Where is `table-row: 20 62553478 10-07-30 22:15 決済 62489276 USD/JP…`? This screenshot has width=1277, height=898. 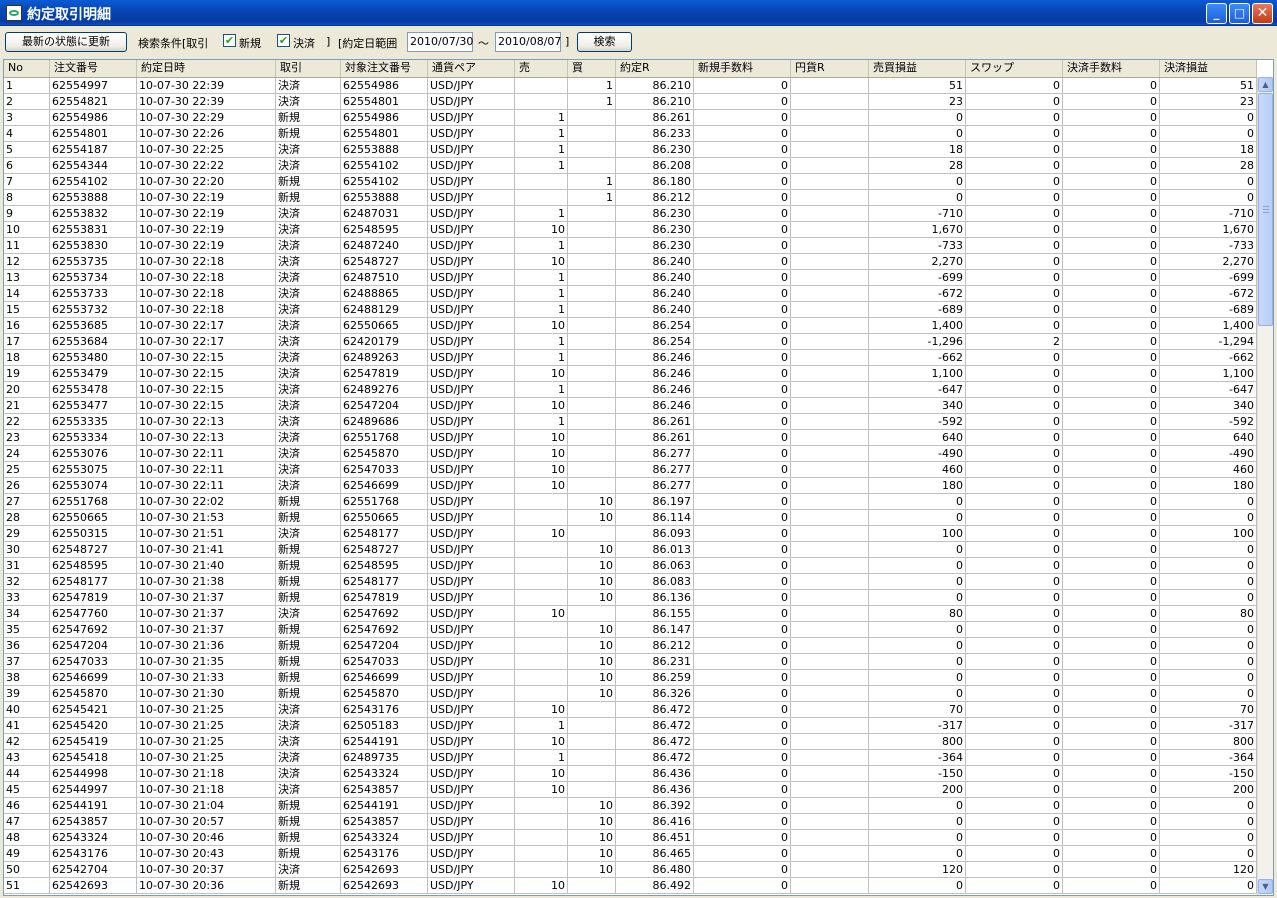
table-row: 20 62553478 10-07-30 22:15 決済 62489276 USD/JP… is located at coordinates (630, 390).